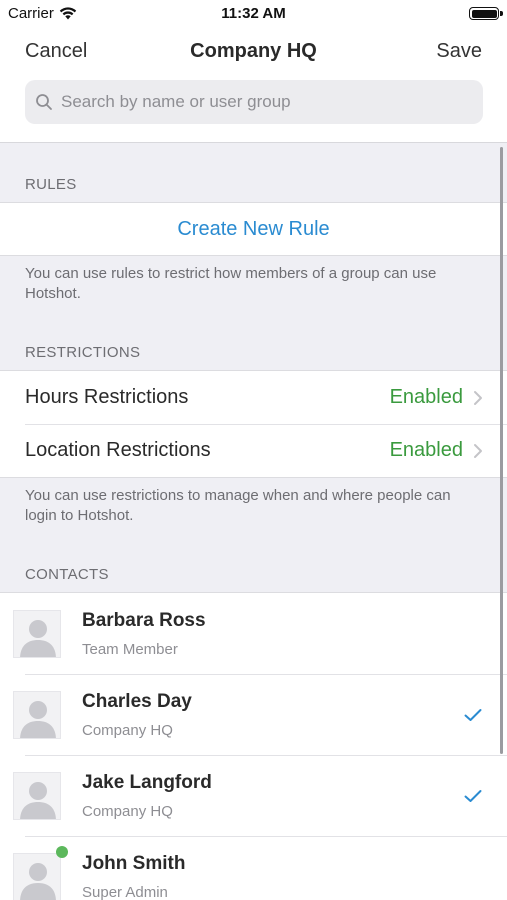 Image resolution: width=507 pixels, height=900 pixels. Describe the element at coordinates (130, 649) in the screenshot. I see `contact-role: Team Member` at that location.